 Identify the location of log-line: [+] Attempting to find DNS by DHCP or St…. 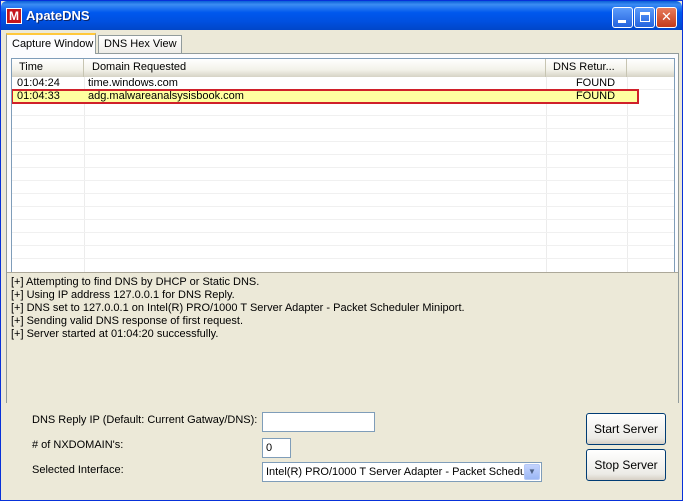
(135, 282).